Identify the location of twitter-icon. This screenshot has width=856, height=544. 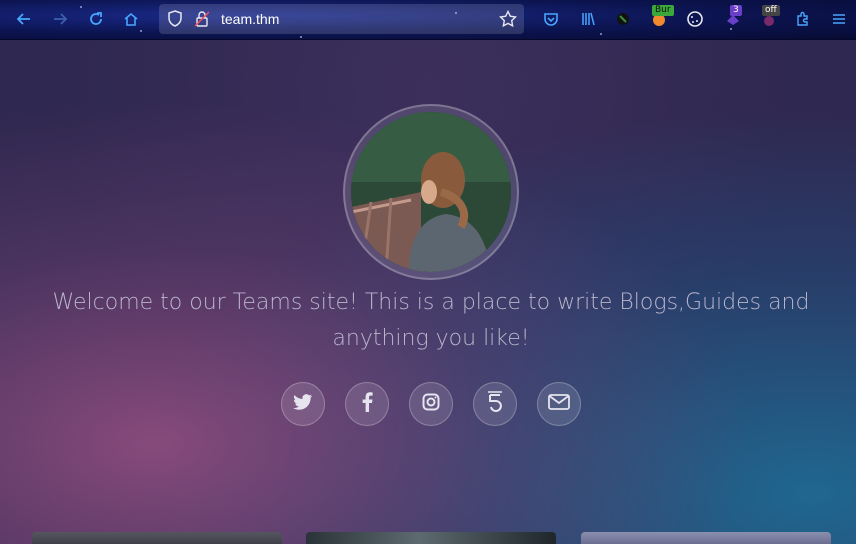
(303, 404).